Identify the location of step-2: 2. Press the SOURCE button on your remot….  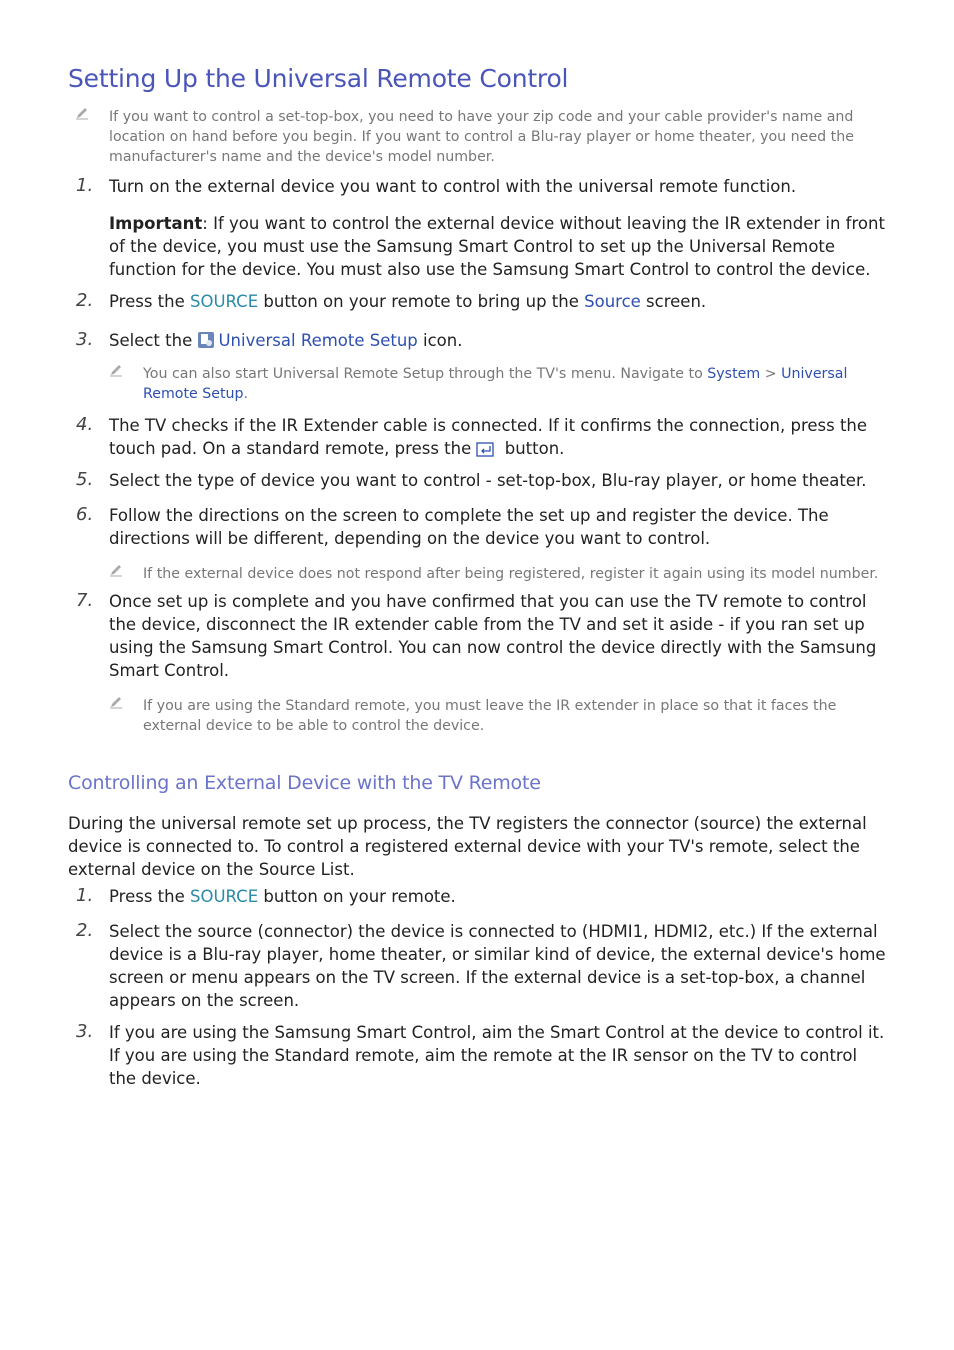
(391, 300).